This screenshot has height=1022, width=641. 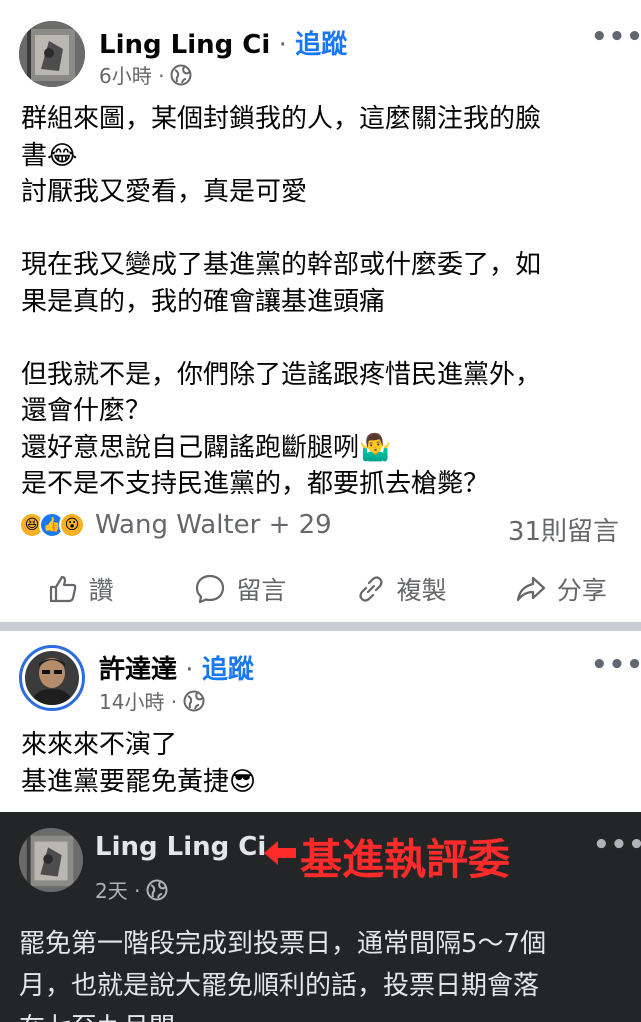 I want to click on comment-label: 留言, so click(x=261, y=590).